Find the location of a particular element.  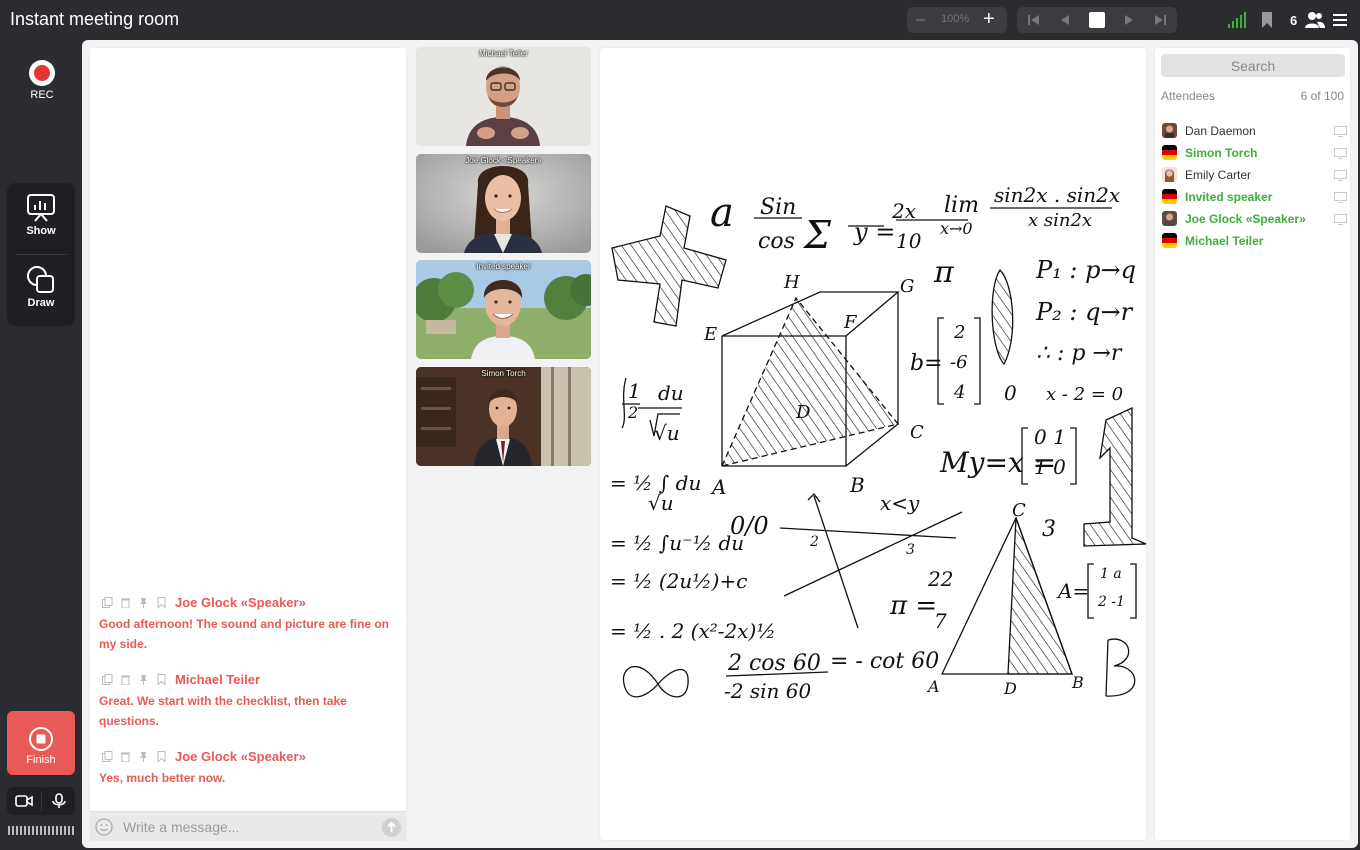

svg-text: = ½ . 2 (x²-2x)½ is located at coordinates (693, 631).